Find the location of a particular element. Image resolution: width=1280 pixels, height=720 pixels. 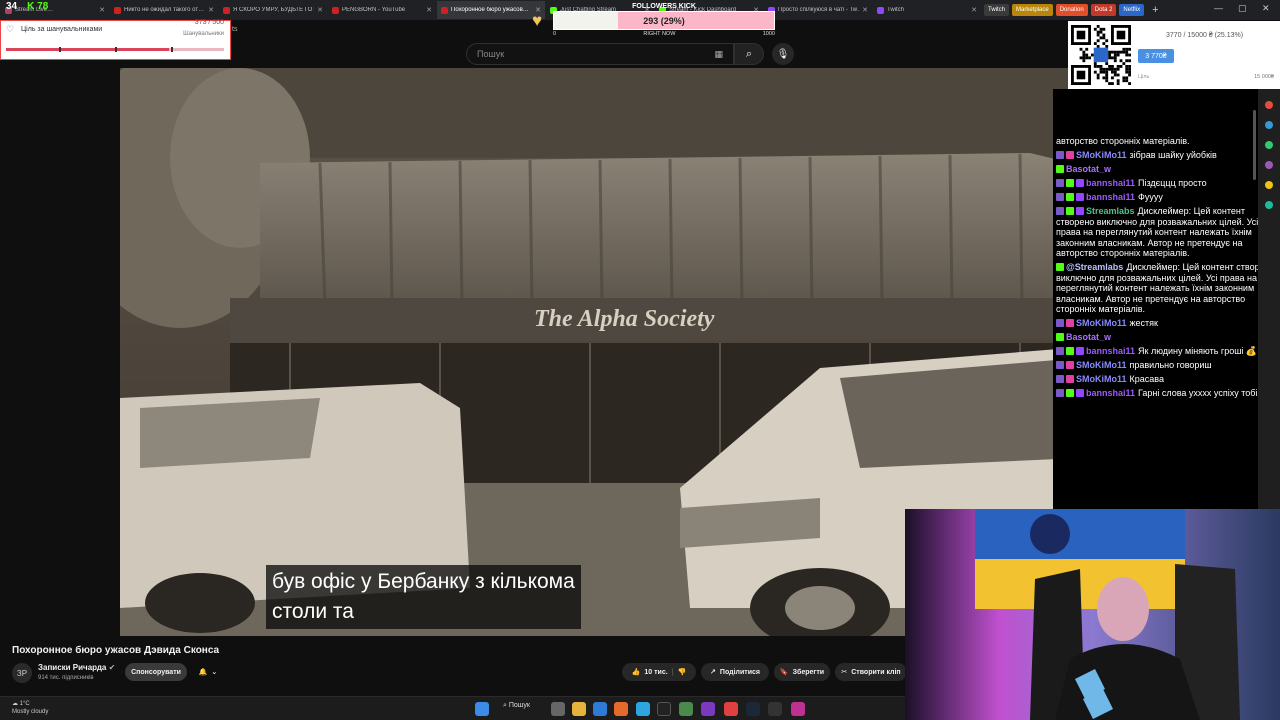

bookmark-pill: Dota 2 is located at coordinates (1103, 10).